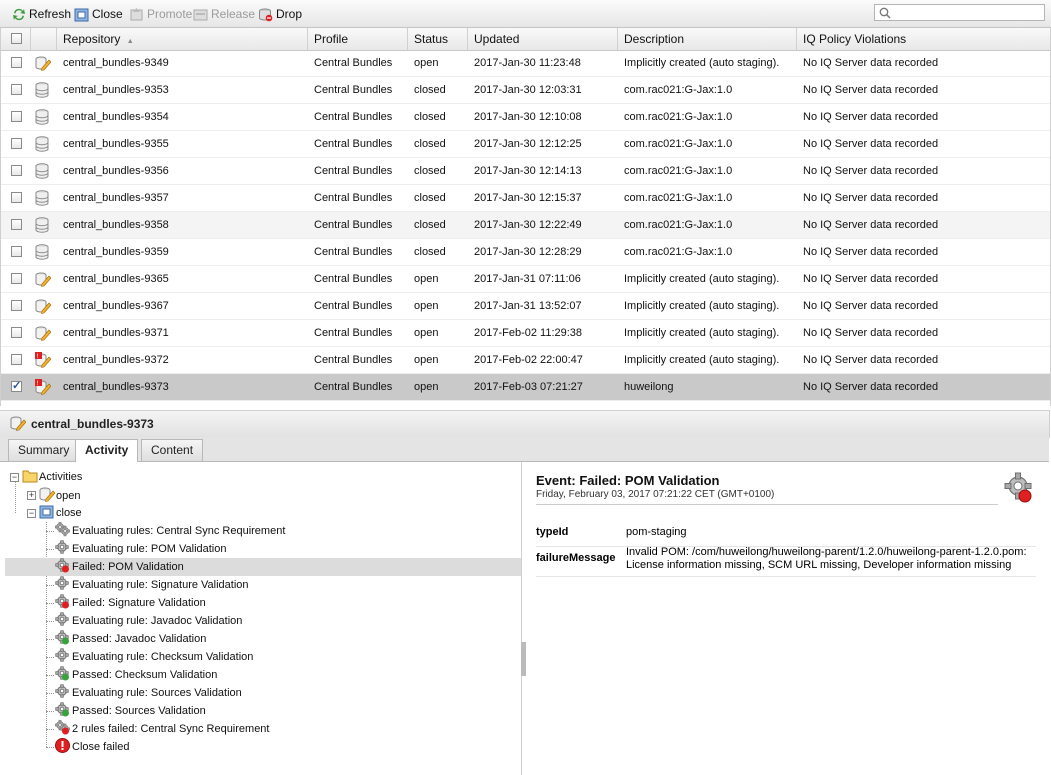 The width and height of the screenshot is (1051, 775). I want to click on cell-status: open, so click(426, 279).